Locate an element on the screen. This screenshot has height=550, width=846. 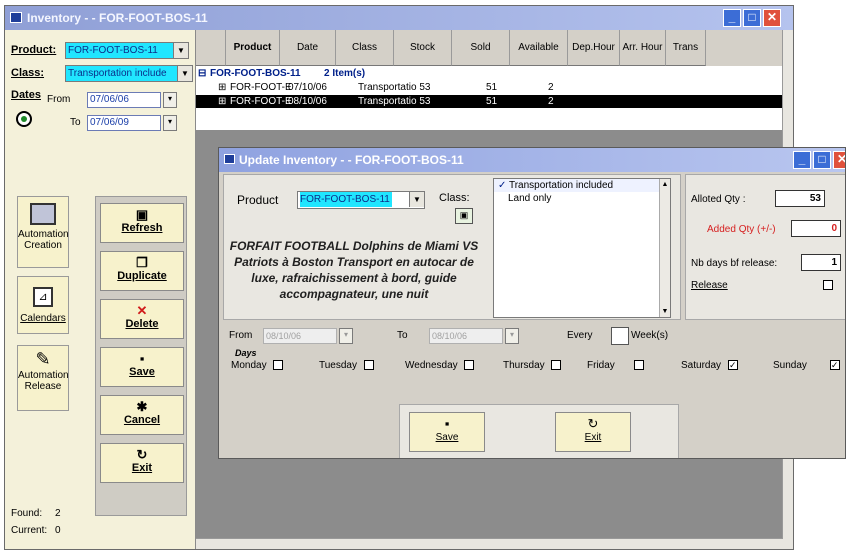
product-combo-value: FOR-FOOT-BOS-11 is located at coordinates (113, 50).